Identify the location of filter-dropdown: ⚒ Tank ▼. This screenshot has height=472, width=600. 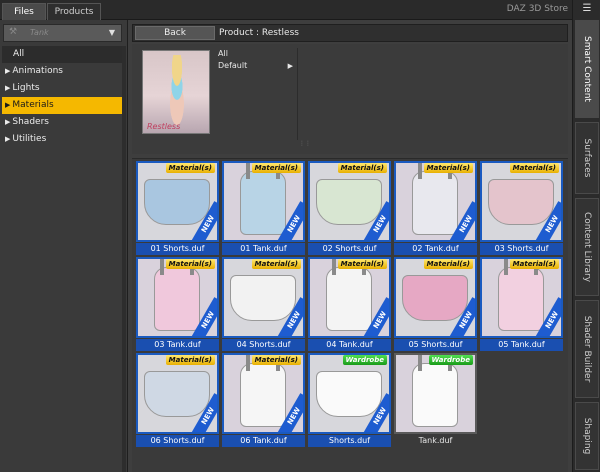
(62, 33).